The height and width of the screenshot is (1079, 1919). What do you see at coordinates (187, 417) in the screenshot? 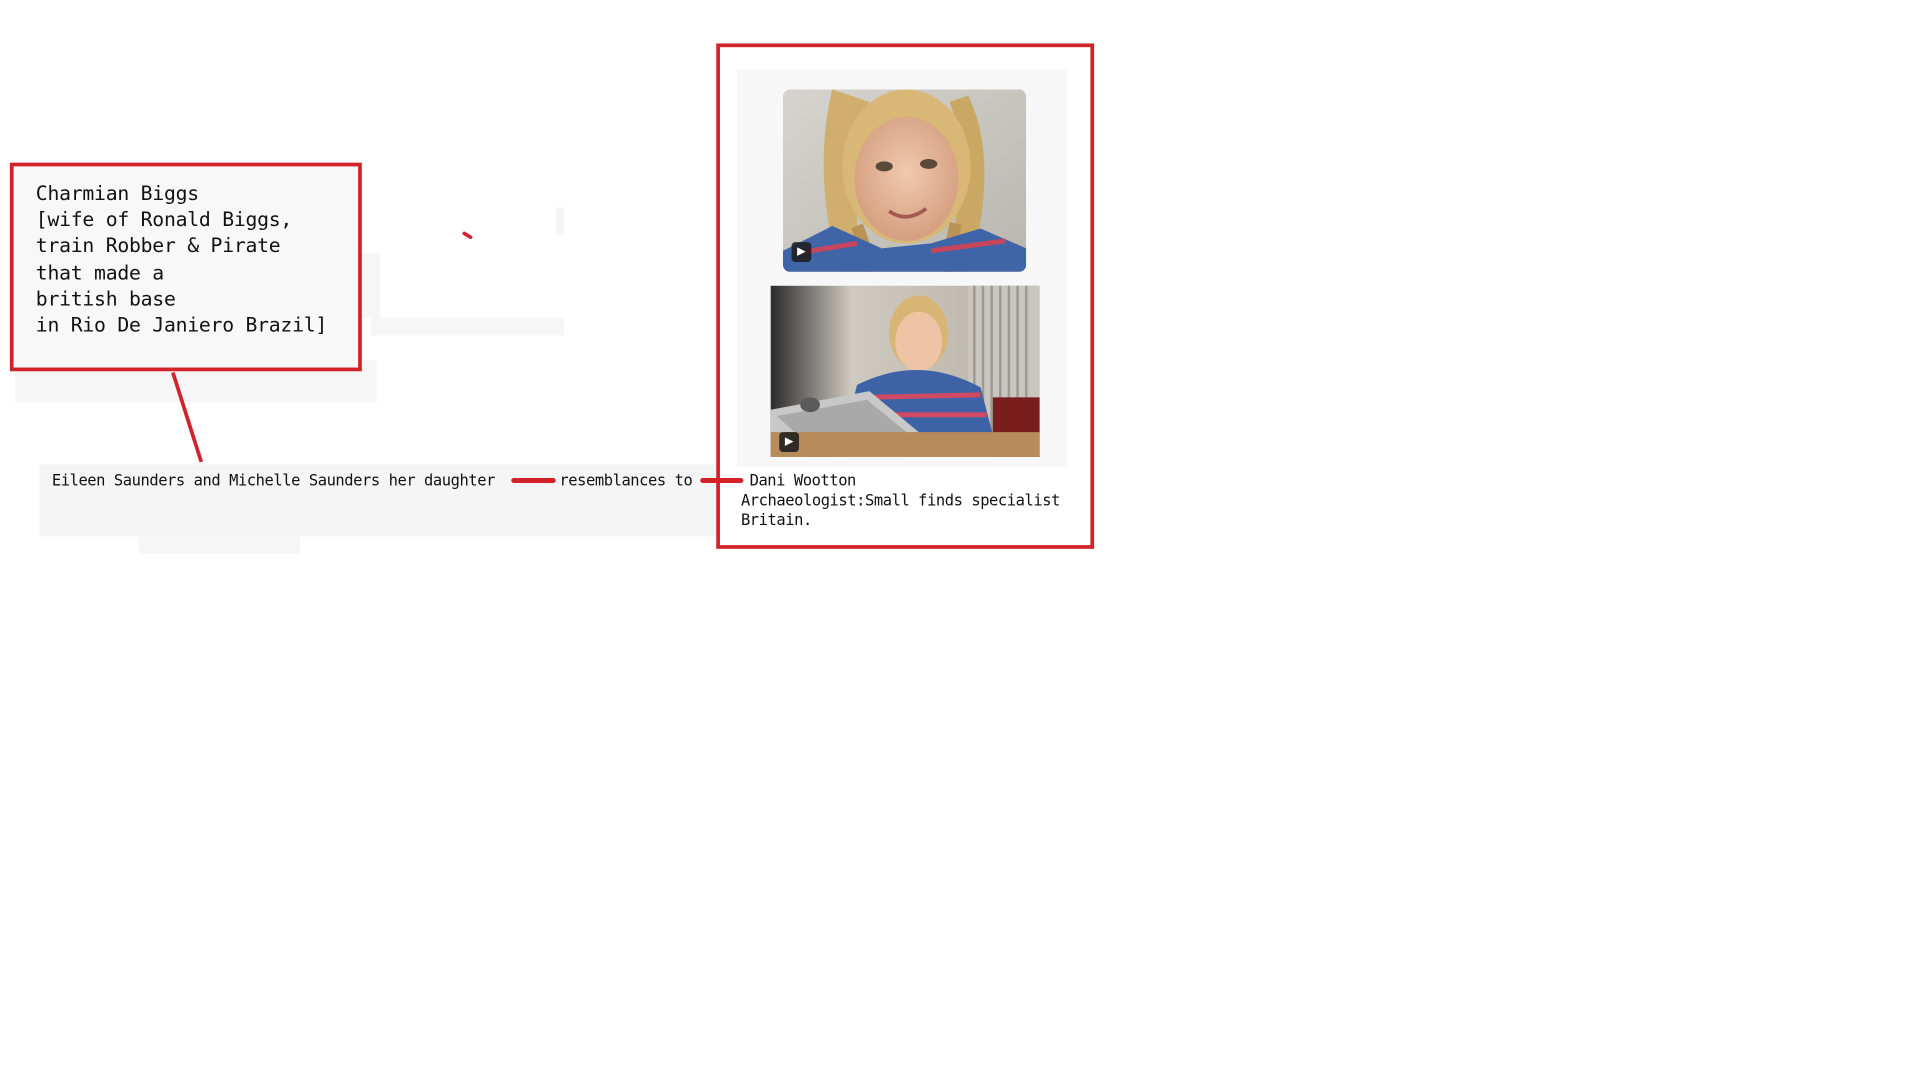
I see `connector-diagonal` at bounding box center [187, 417].